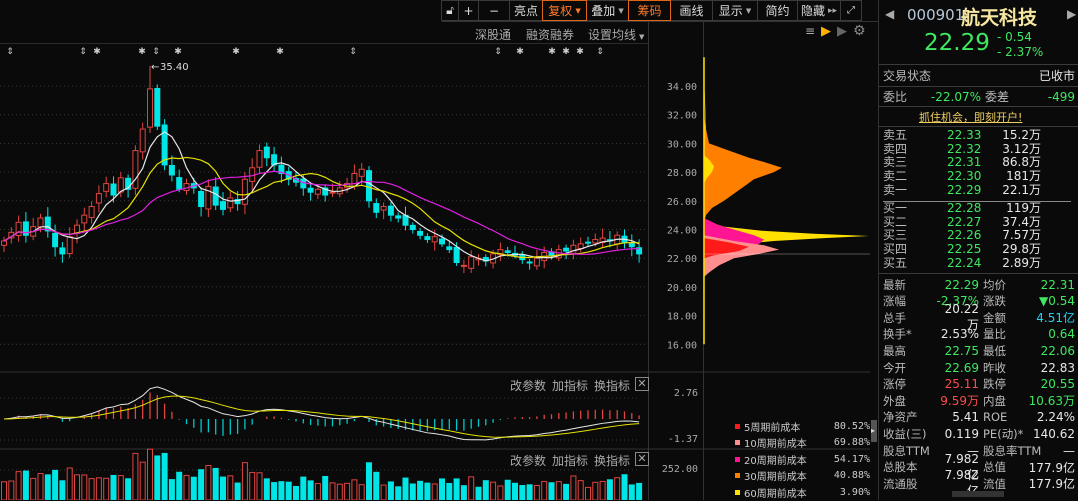 This screenshot has width=1078, height=501. I want to click on stat-label: 最高, so click(894, 350).